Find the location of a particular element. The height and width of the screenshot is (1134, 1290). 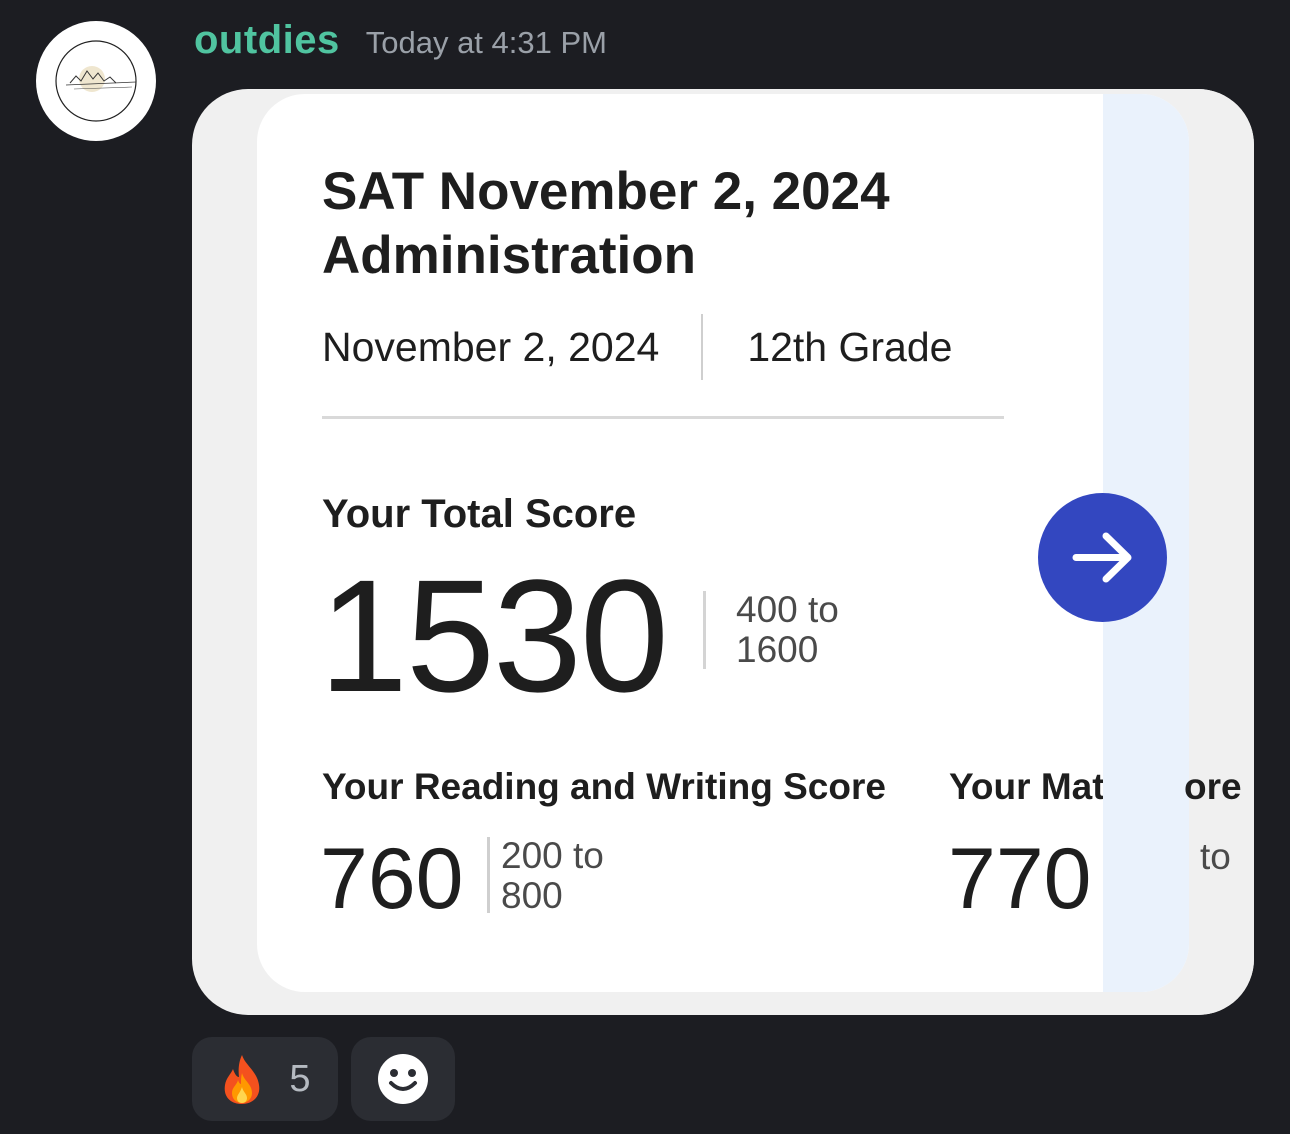

math-score-value: 770 is located at coordinates (1020, 879).